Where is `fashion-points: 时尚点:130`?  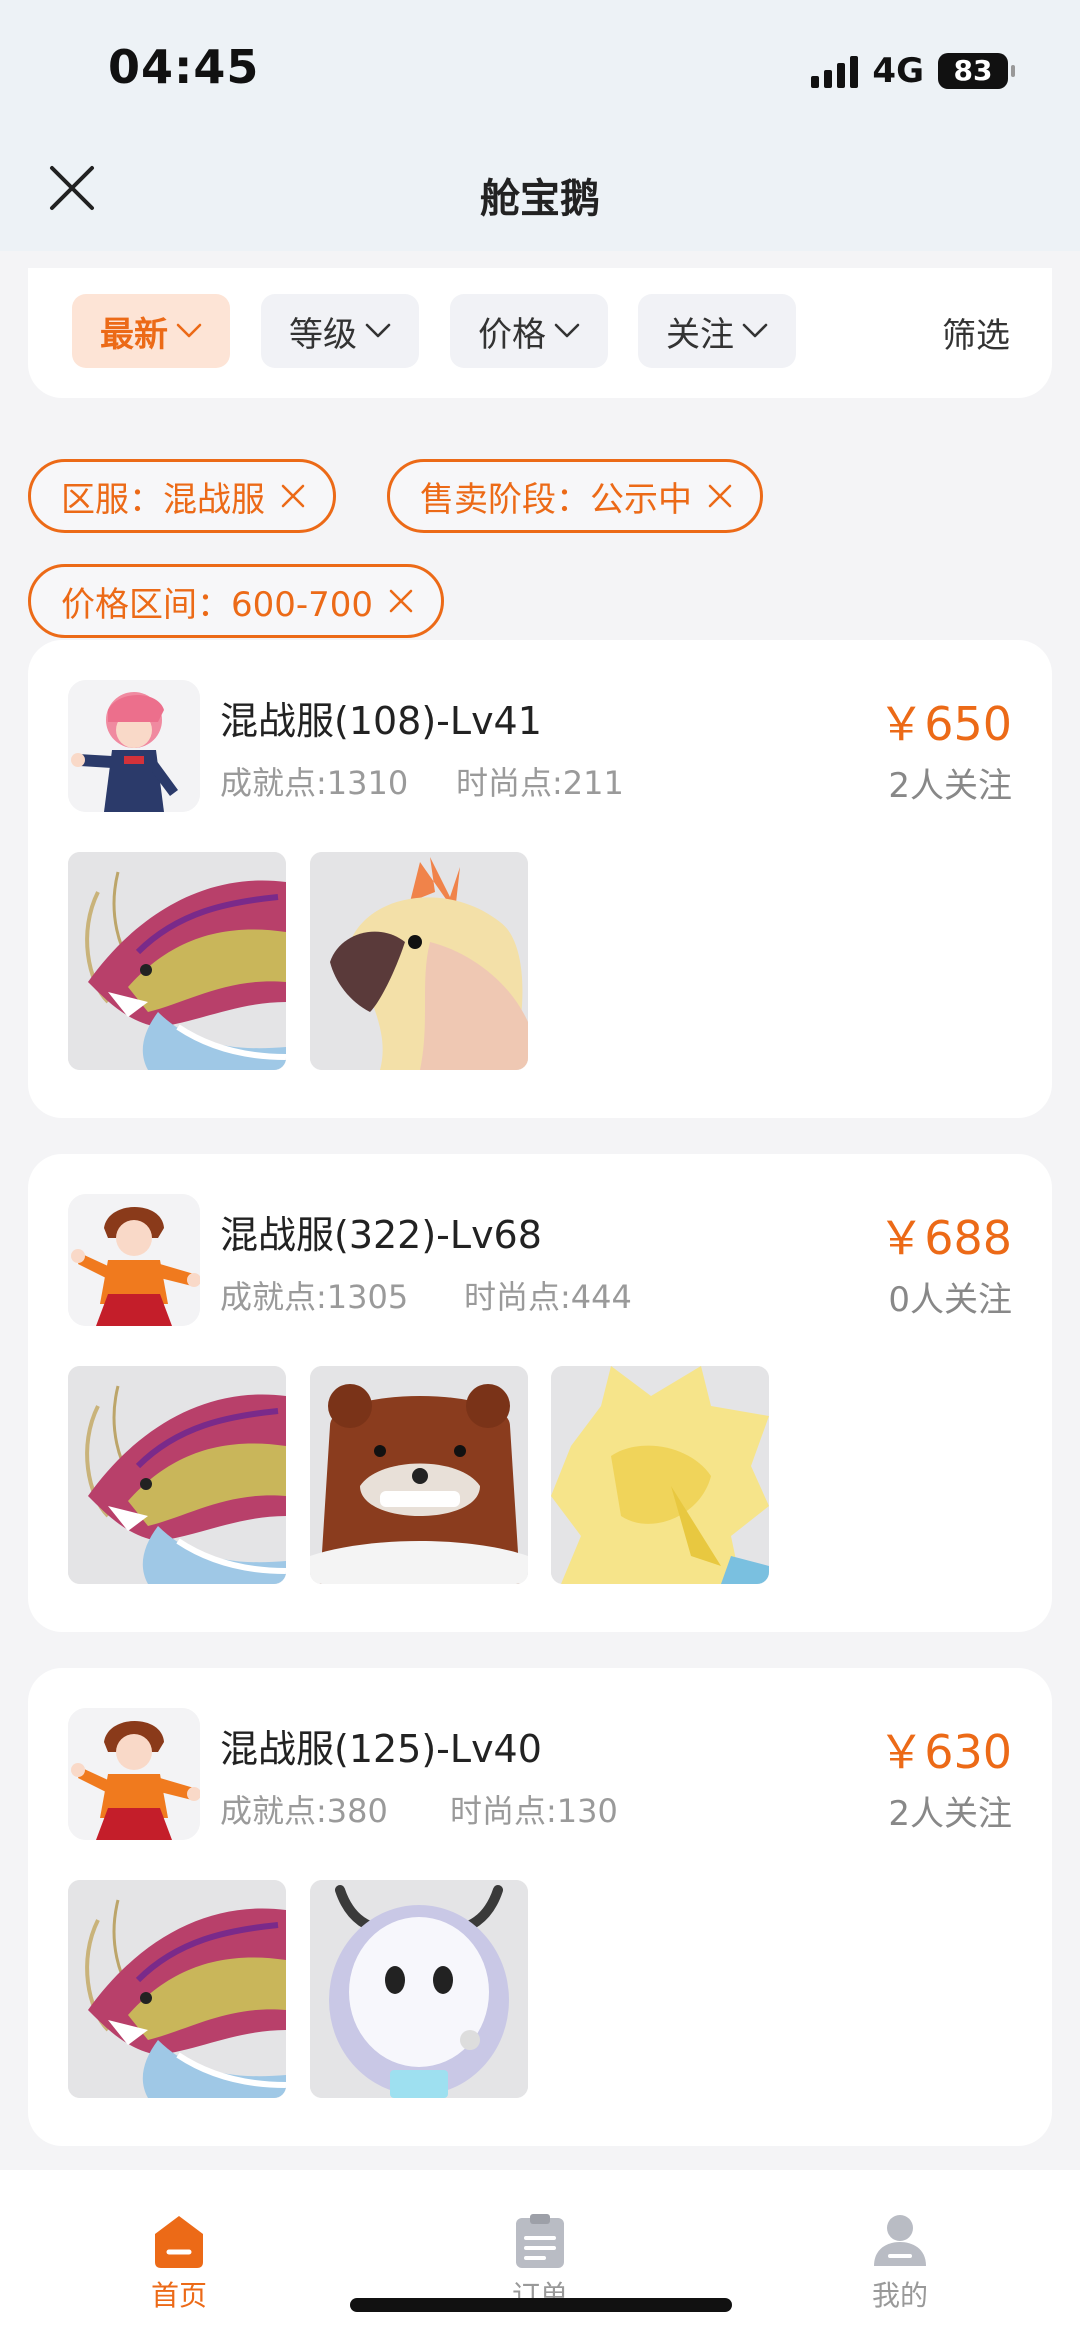 fashion-points: 时尚点:130 is located at coordinates (534, 1811).